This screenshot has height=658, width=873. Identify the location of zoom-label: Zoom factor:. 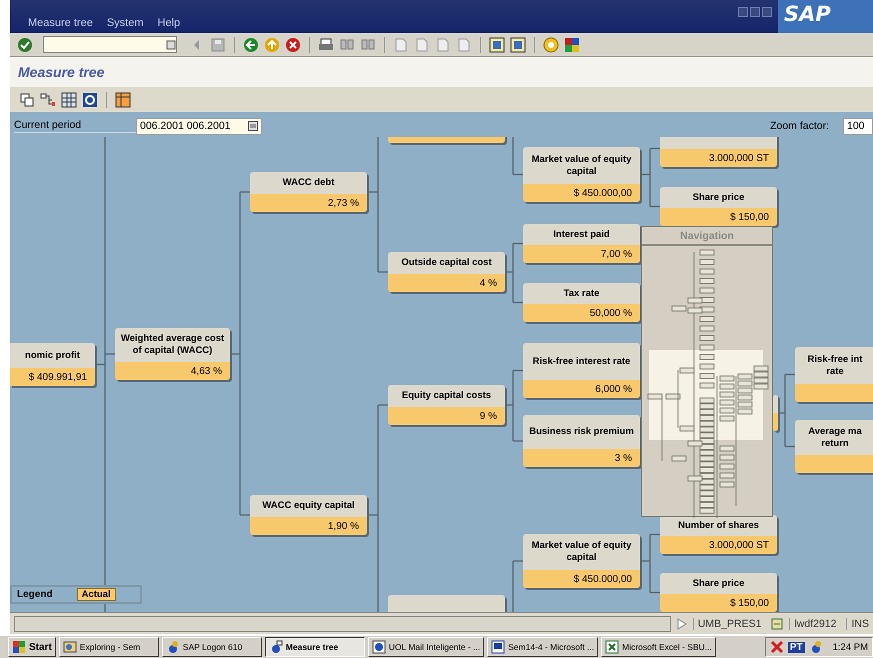
(799, 126).